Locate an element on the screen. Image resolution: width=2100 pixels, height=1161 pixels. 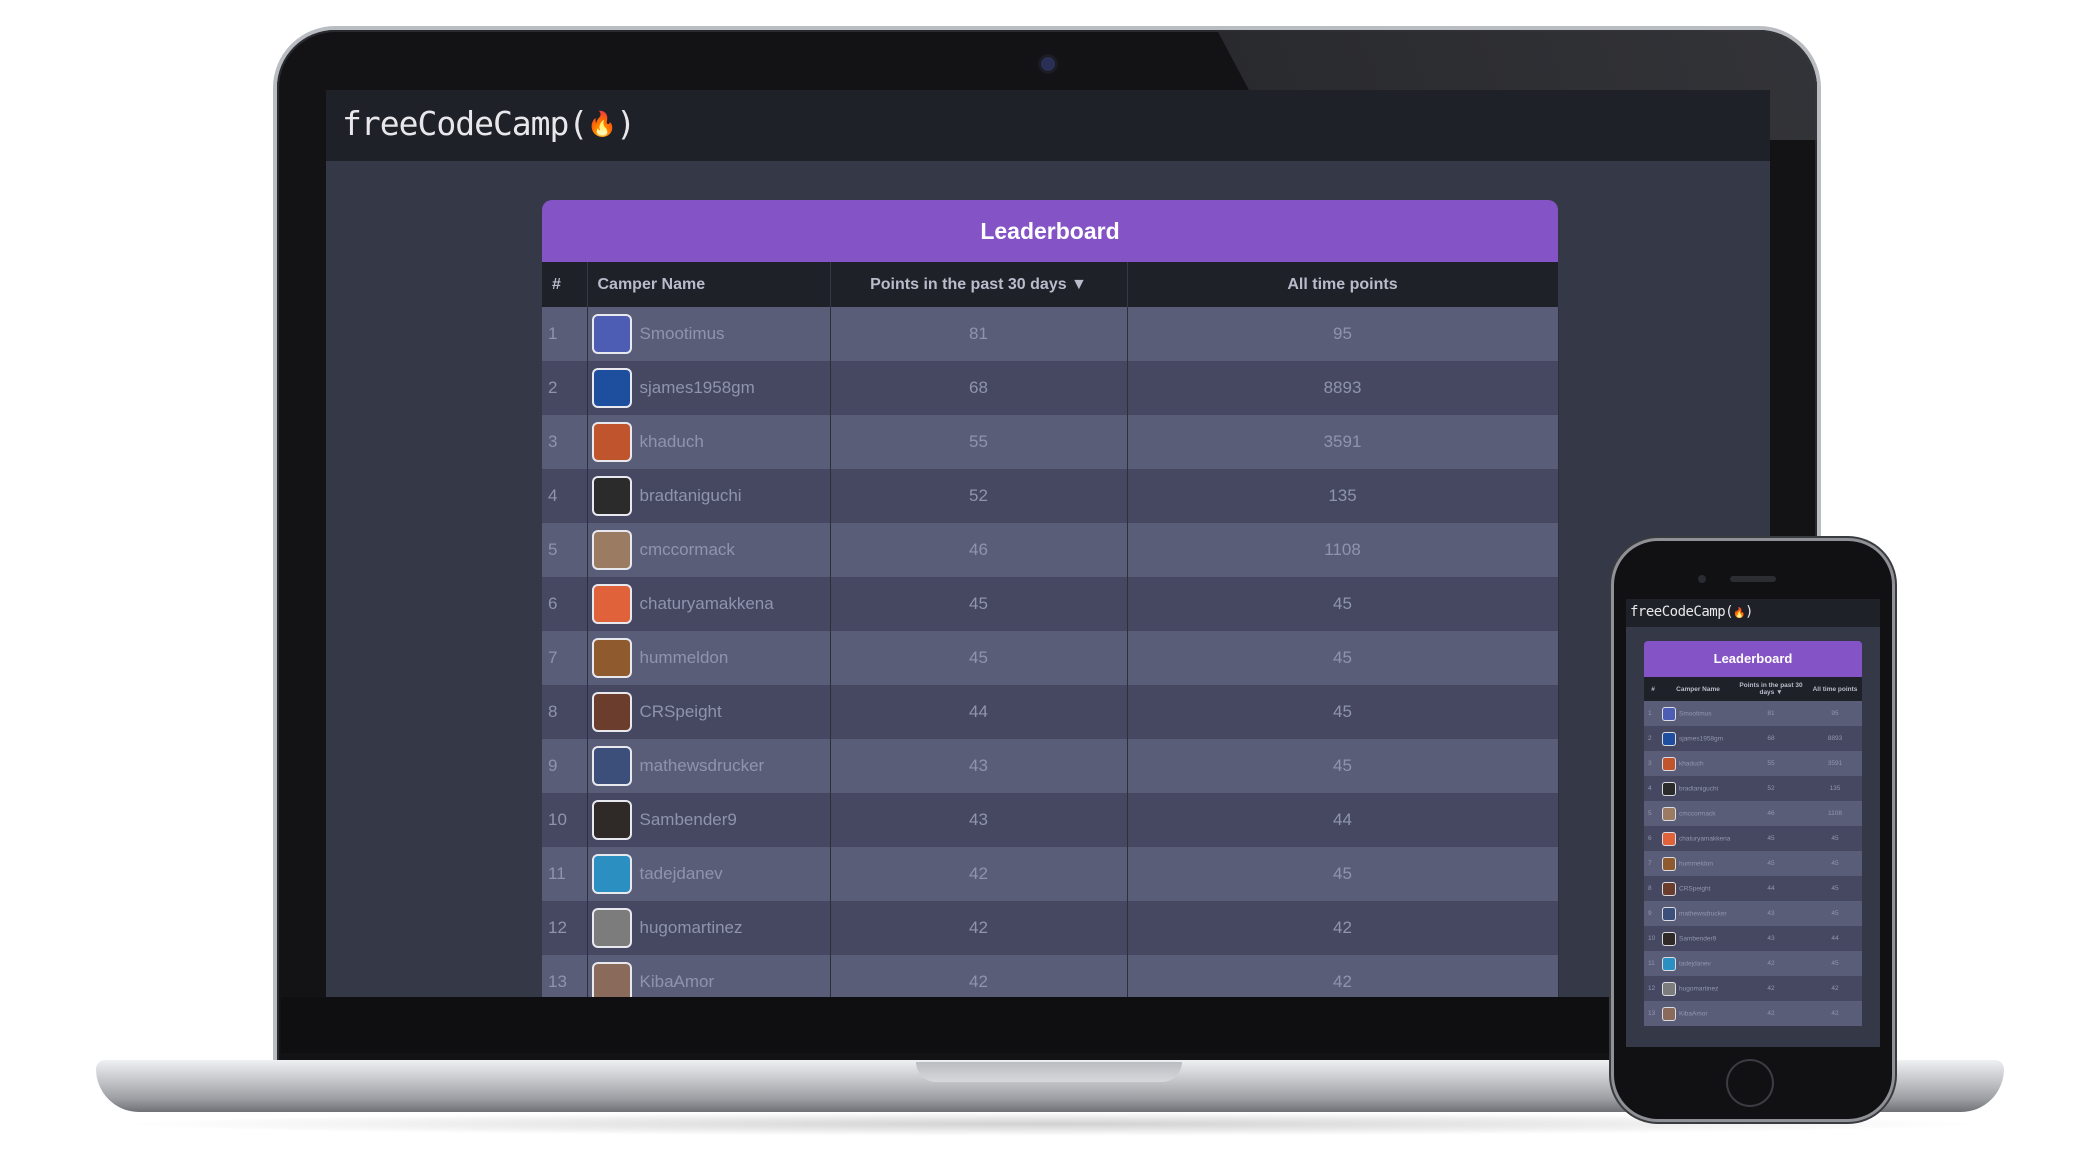
row-camper: mathewsdrucker is located at coordinates (709, 766).